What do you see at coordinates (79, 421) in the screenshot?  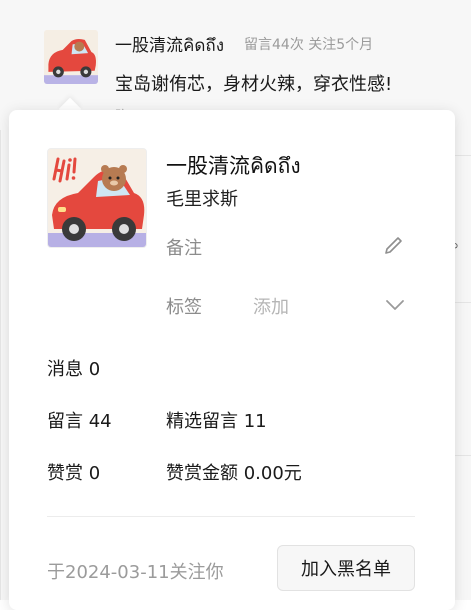 I see `comment-count: 留言 44` at bounding box center [79, 421].